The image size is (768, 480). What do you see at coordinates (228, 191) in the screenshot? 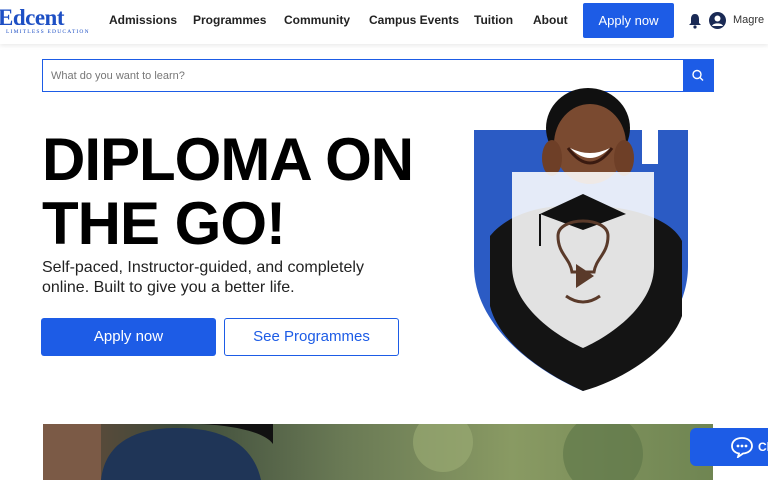
I see `hero-title: DIPLOMA ON THE GO!` at bounding box center [228, 191].